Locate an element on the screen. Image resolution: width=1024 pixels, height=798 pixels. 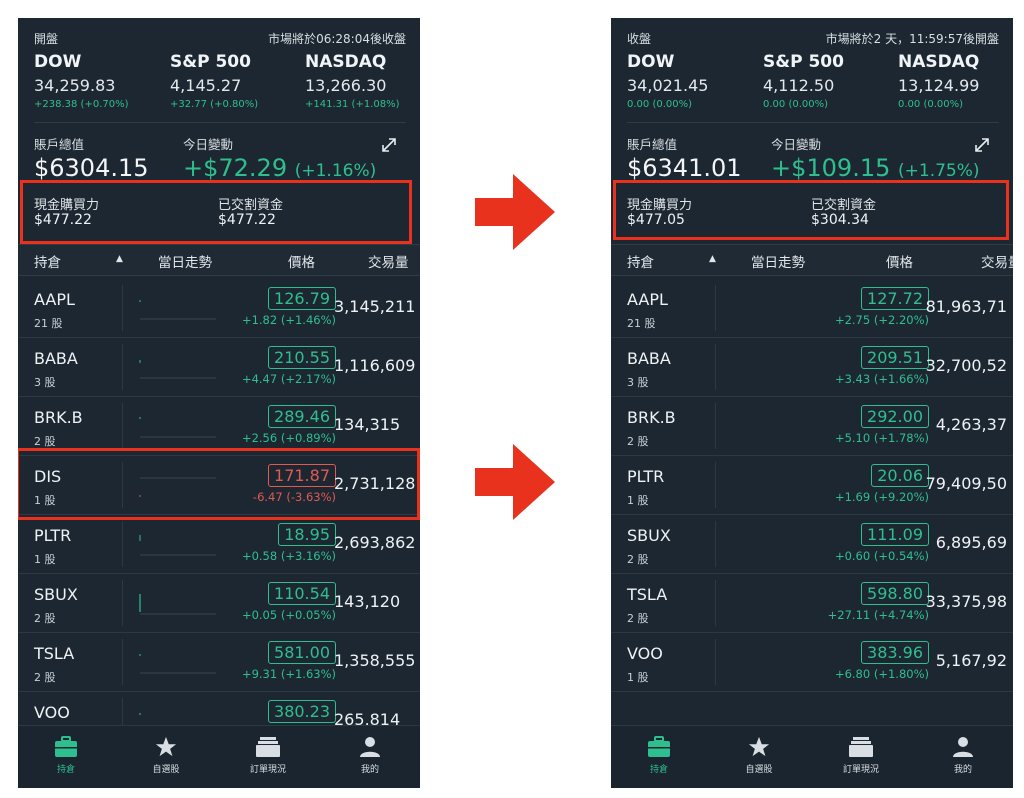
volume: 79,409,50 is located at coordinates (966, 483).